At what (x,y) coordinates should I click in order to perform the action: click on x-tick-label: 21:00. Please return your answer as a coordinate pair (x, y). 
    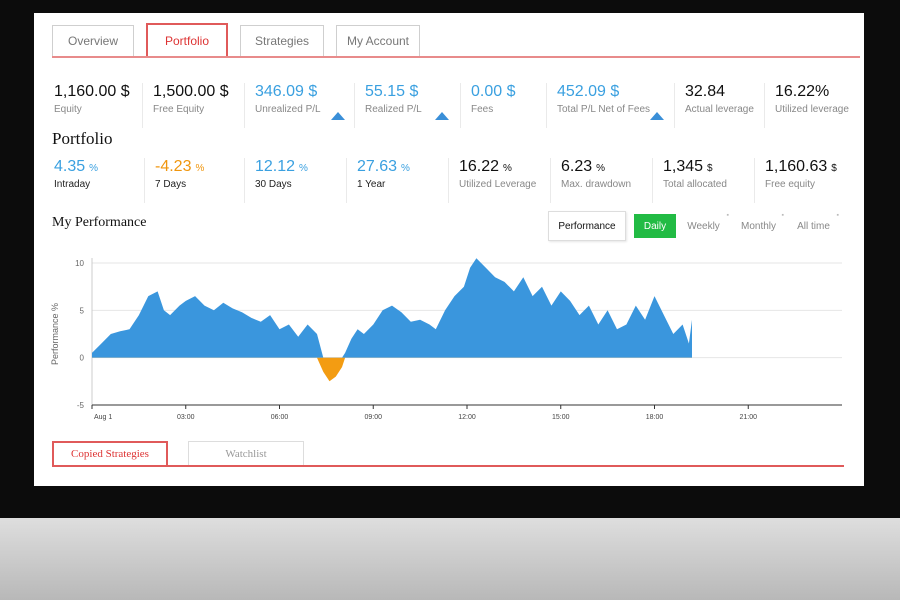
    Looking at the image, I should click on (748, 417).